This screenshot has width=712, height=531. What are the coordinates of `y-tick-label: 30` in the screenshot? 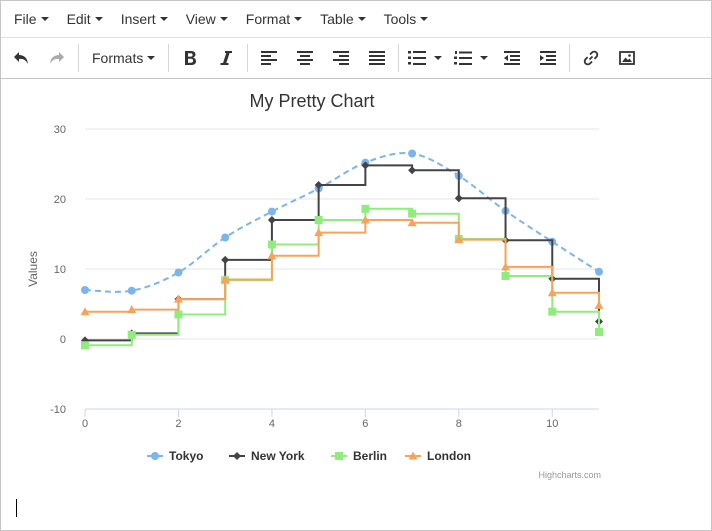 It's located at (60, 130).